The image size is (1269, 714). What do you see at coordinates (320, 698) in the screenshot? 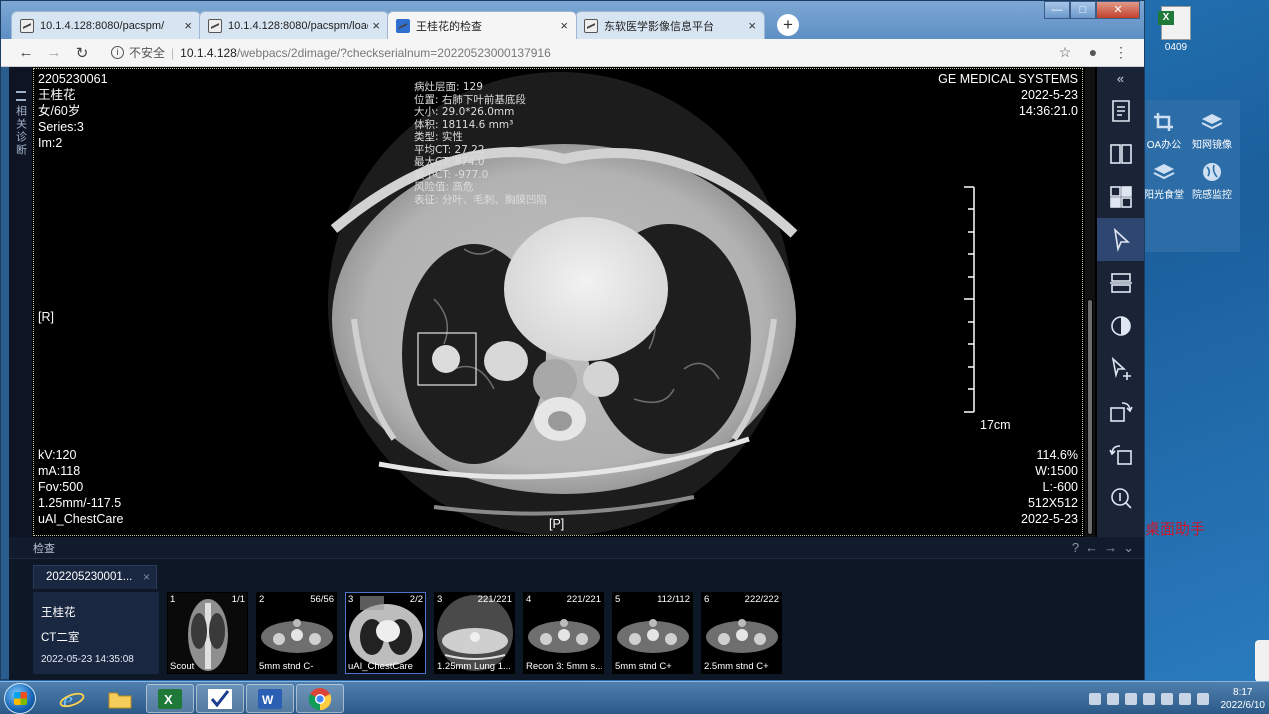
I see `taskbar-chrome` at bounding box center [320, 698].